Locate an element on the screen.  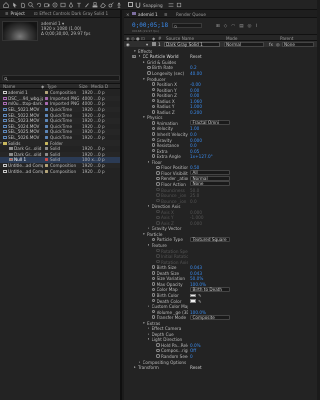
home-icon is located at coordinates (6, 5).